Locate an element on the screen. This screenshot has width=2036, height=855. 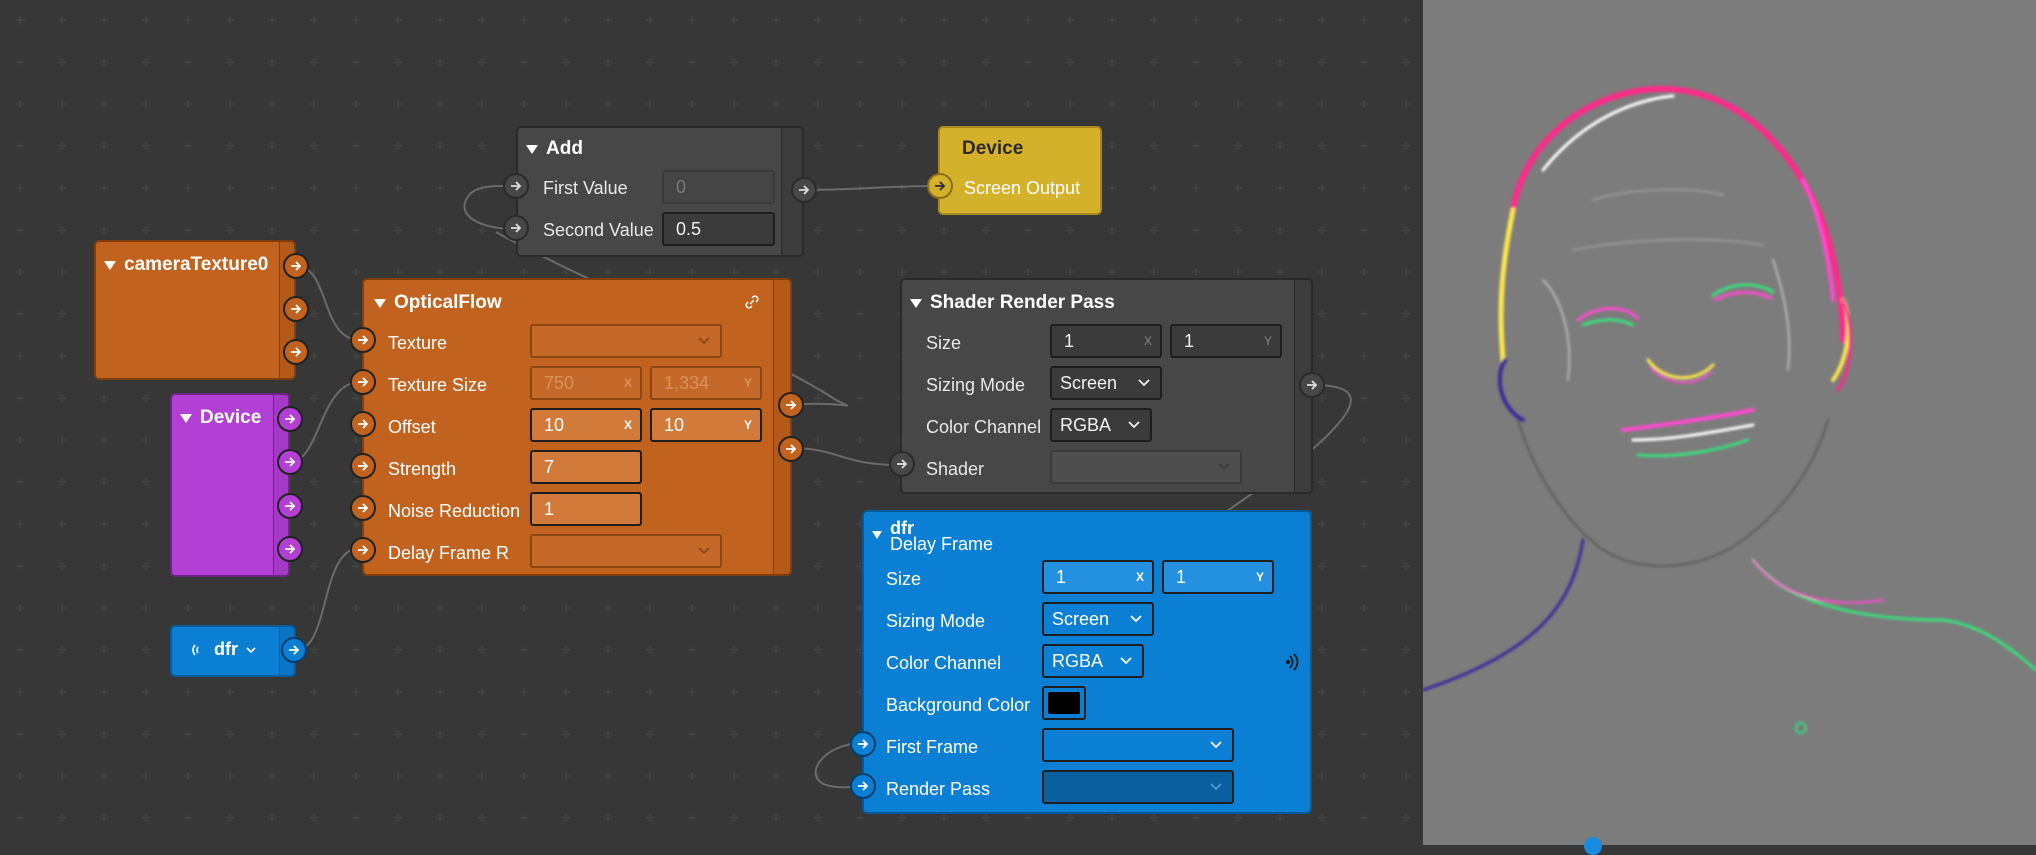
noise-reduction-input-port is located at coordinates (363, 508).